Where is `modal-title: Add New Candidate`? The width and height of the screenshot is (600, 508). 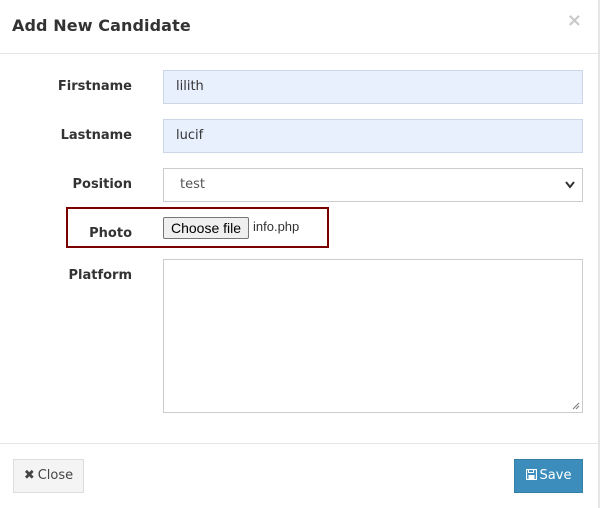
modal-title: Add New Candidate is located at coordinates (101, 25).